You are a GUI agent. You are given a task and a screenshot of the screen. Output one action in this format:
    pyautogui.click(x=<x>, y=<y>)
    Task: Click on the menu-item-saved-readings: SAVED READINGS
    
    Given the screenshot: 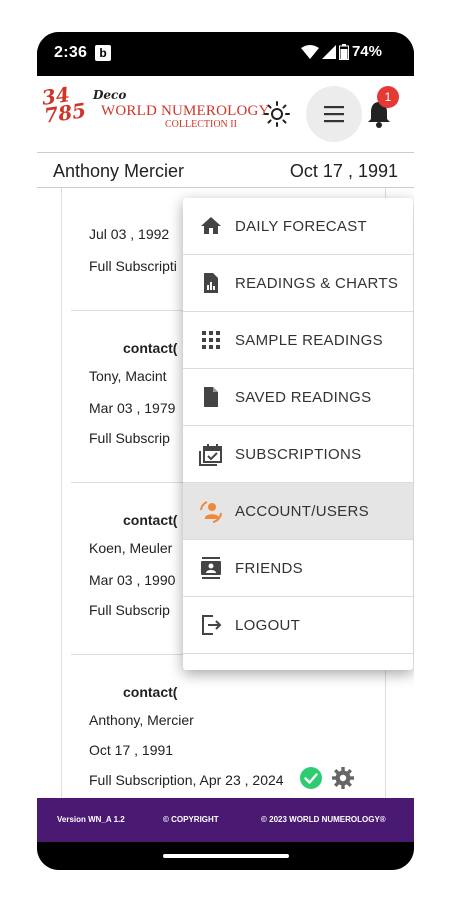 What is the action you would take?
    pyautogui.click(x=298, y=397)
    